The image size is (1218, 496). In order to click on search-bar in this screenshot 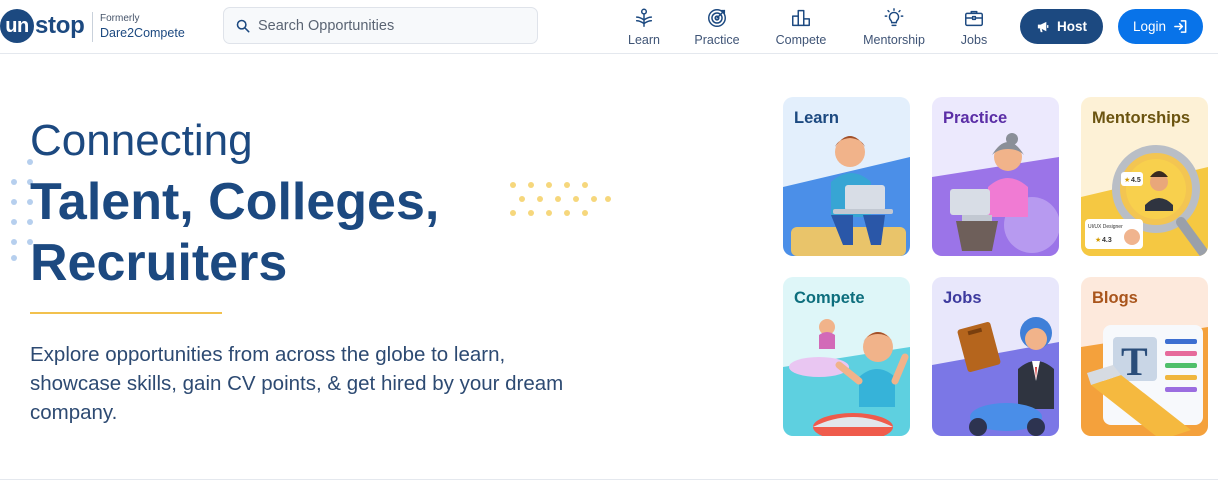, I will do `click(380, 25)`.